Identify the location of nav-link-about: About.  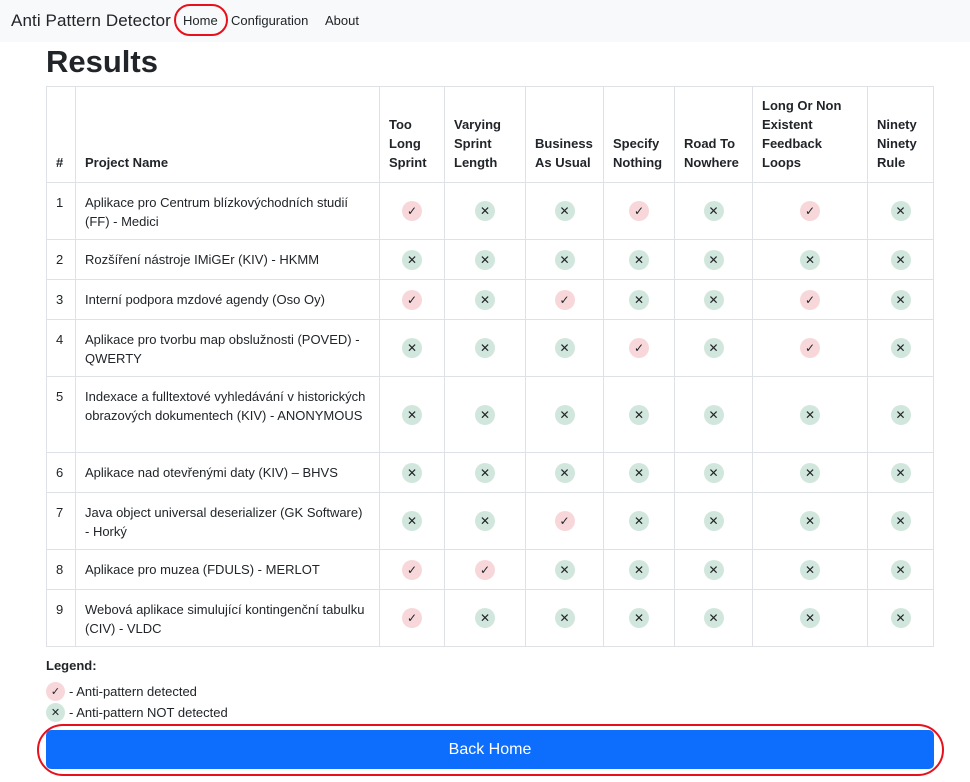
(342, 20).